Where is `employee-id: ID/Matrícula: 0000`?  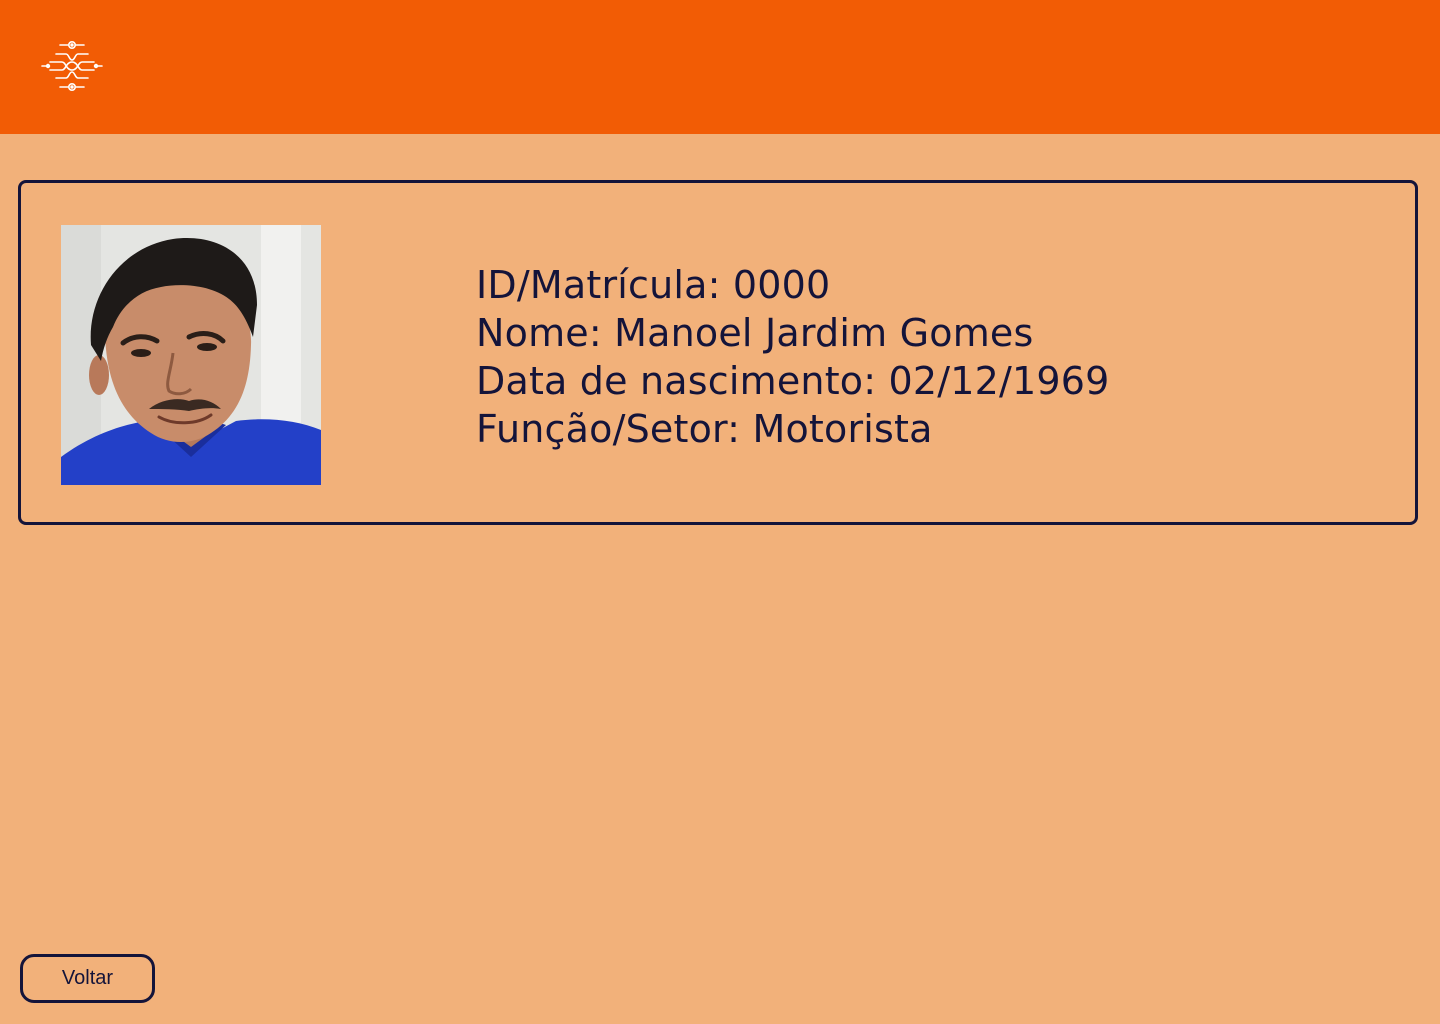
employee-id: ID/Matrícula: 0000 is located at coordinates (653, 285).